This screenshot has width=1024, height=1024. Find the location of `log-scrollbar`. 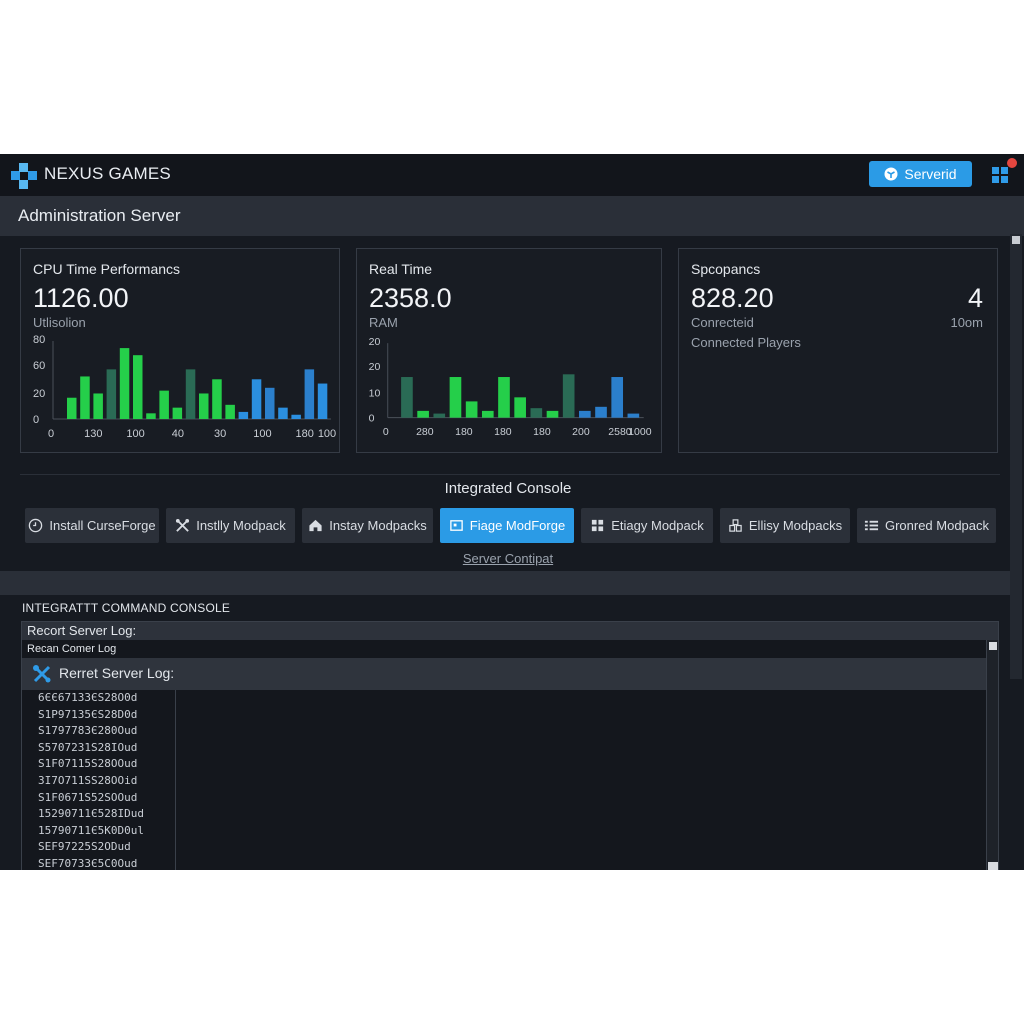

log-scrollbar is located at coordinates (992, 755).